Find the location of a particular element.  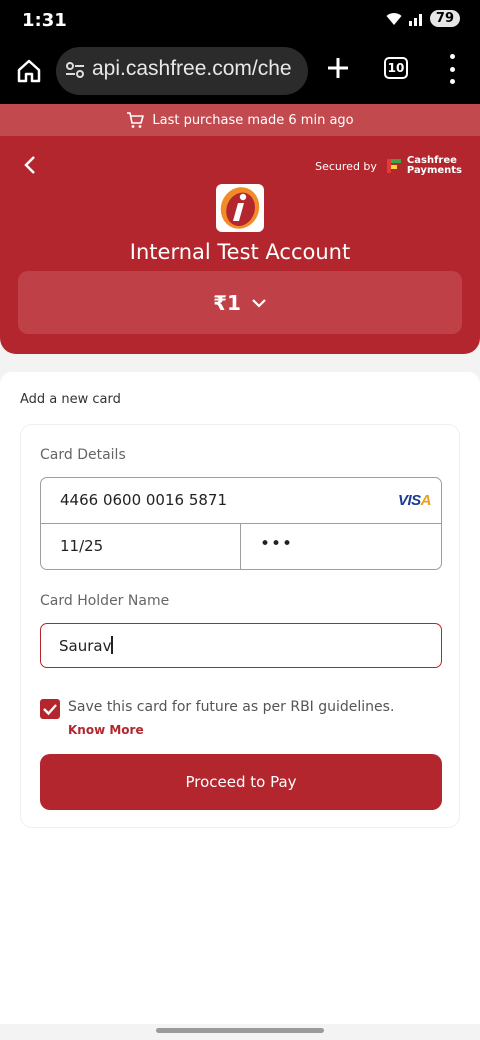

cvv-field: ••• is located at coordinates (341, 546).